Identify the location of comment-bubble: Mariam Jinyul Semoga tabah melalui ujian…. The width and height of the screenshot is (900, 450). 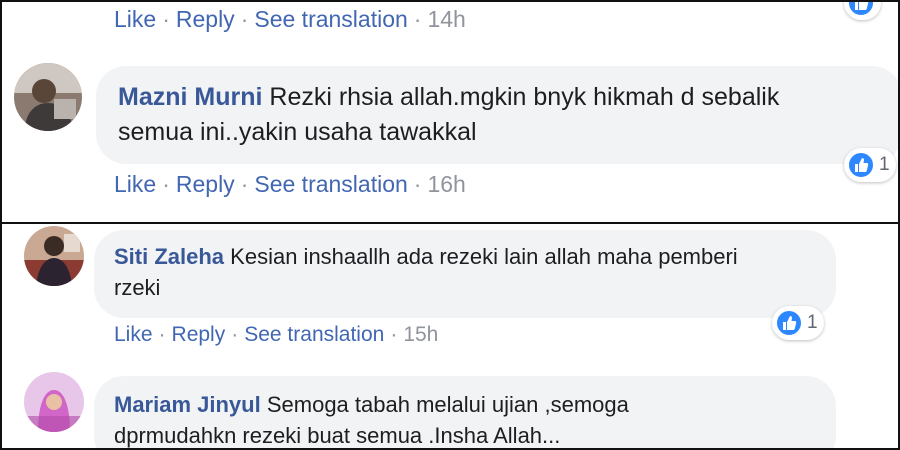
(465, 412).